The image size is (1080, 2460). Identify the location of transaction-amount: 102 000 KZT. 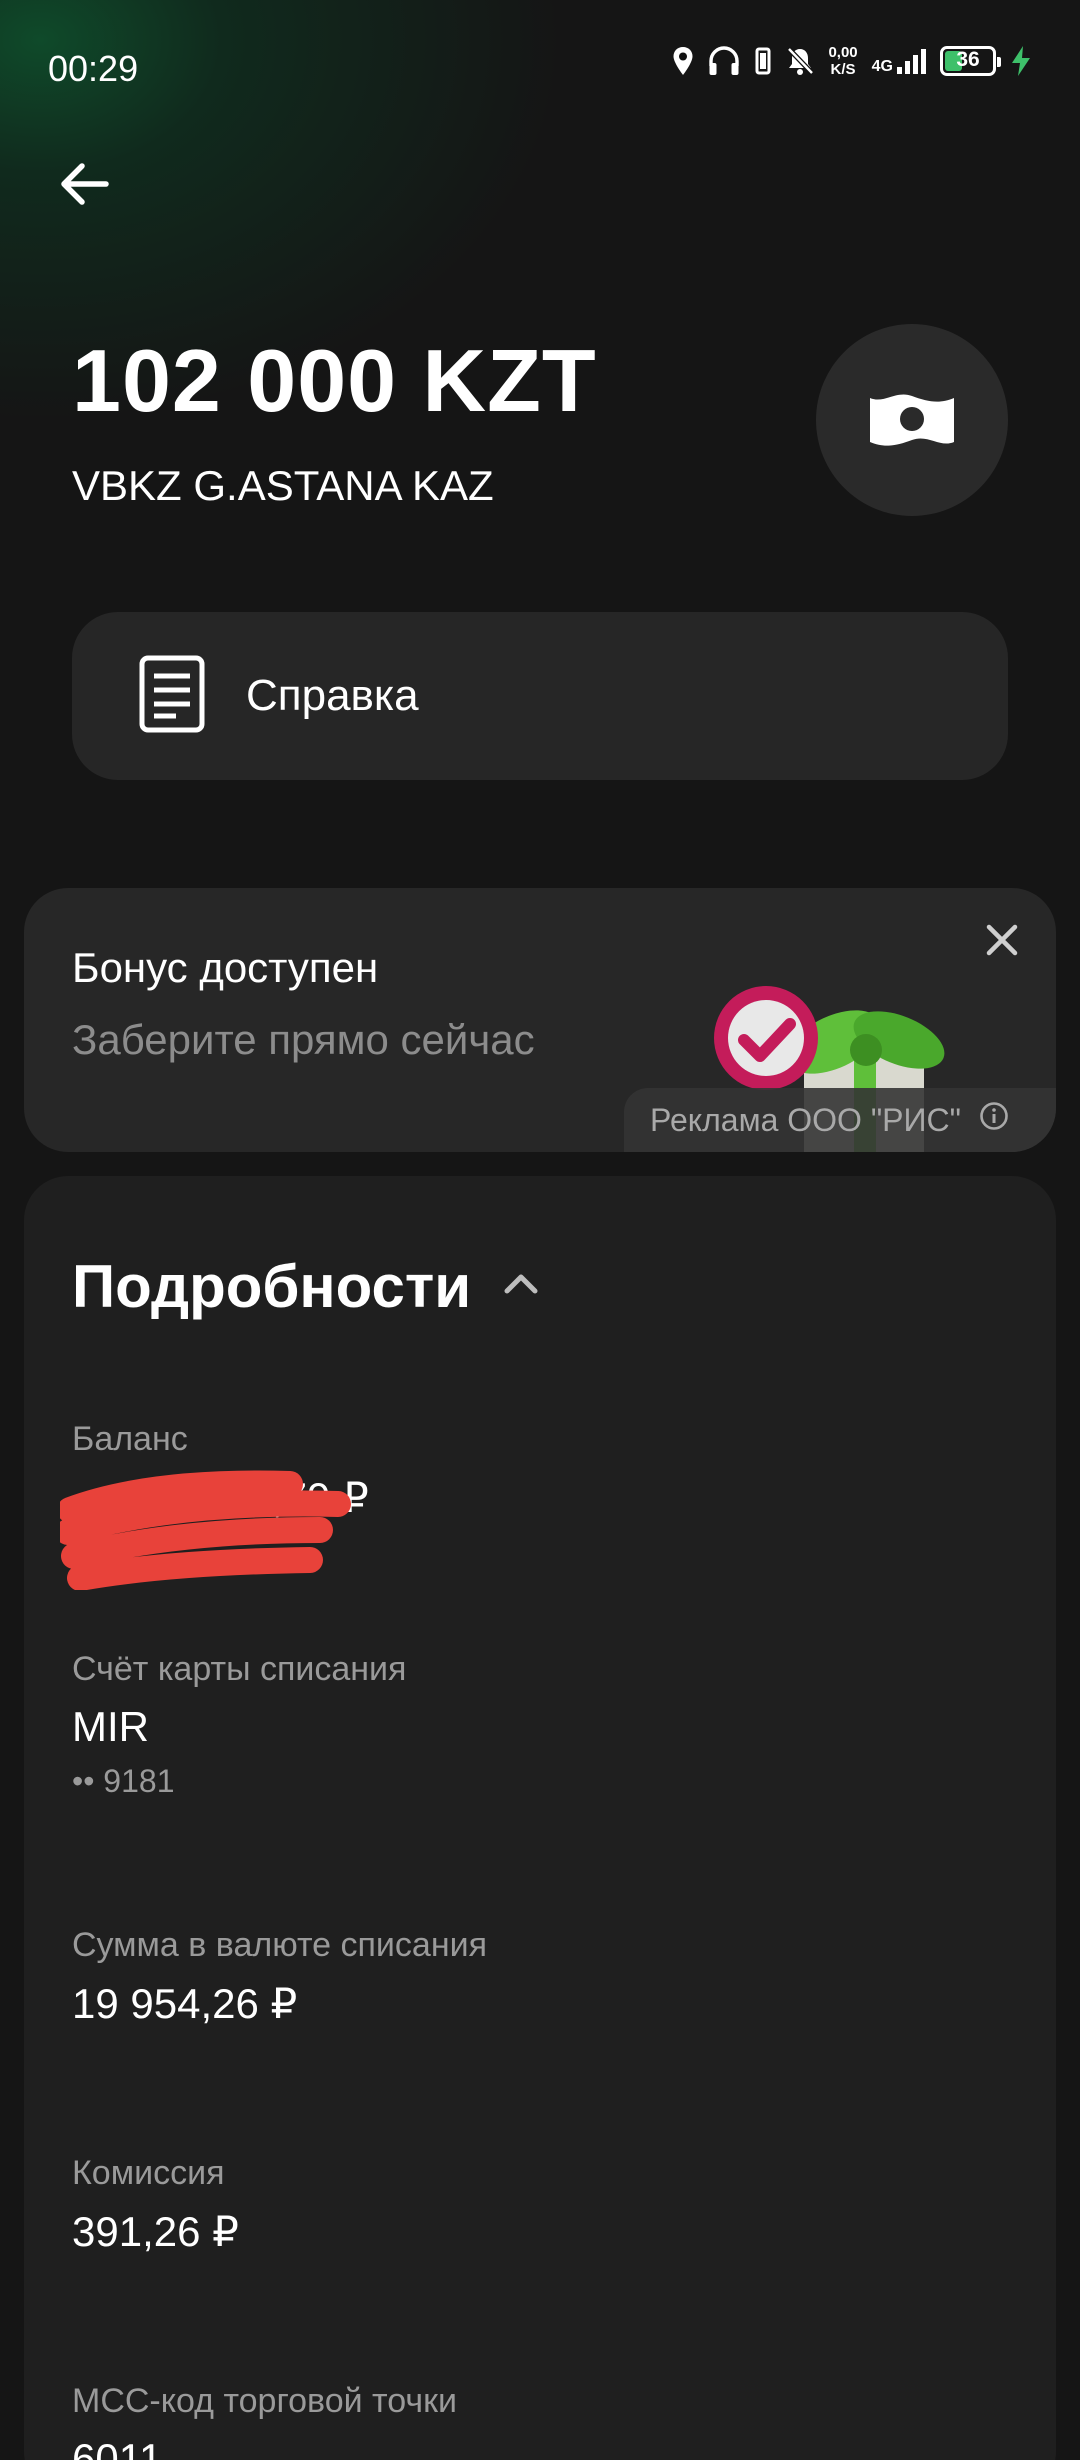
(334, 380).